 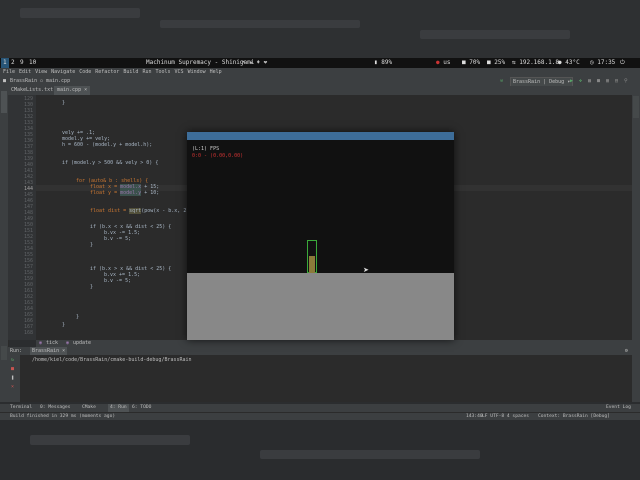 What do you see at coordinates (12, 360) in the screenshot?
I see `rerun-icon: ↻` at bounding box center [12, 360].